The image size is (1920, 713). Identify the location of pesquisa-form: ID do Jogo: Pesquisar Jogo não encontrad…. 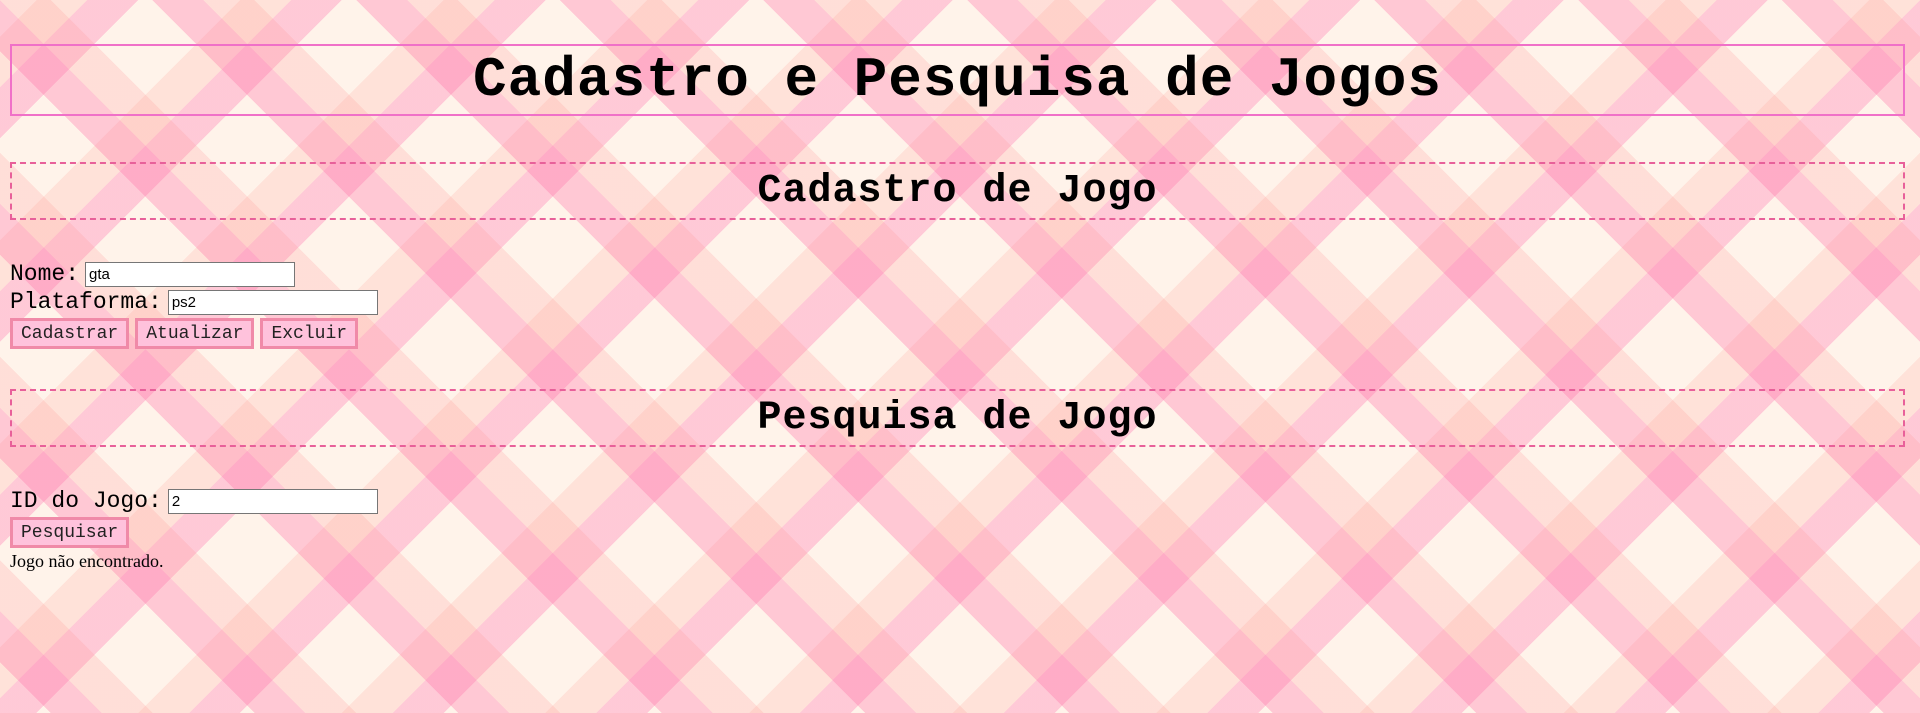
(194, 529).